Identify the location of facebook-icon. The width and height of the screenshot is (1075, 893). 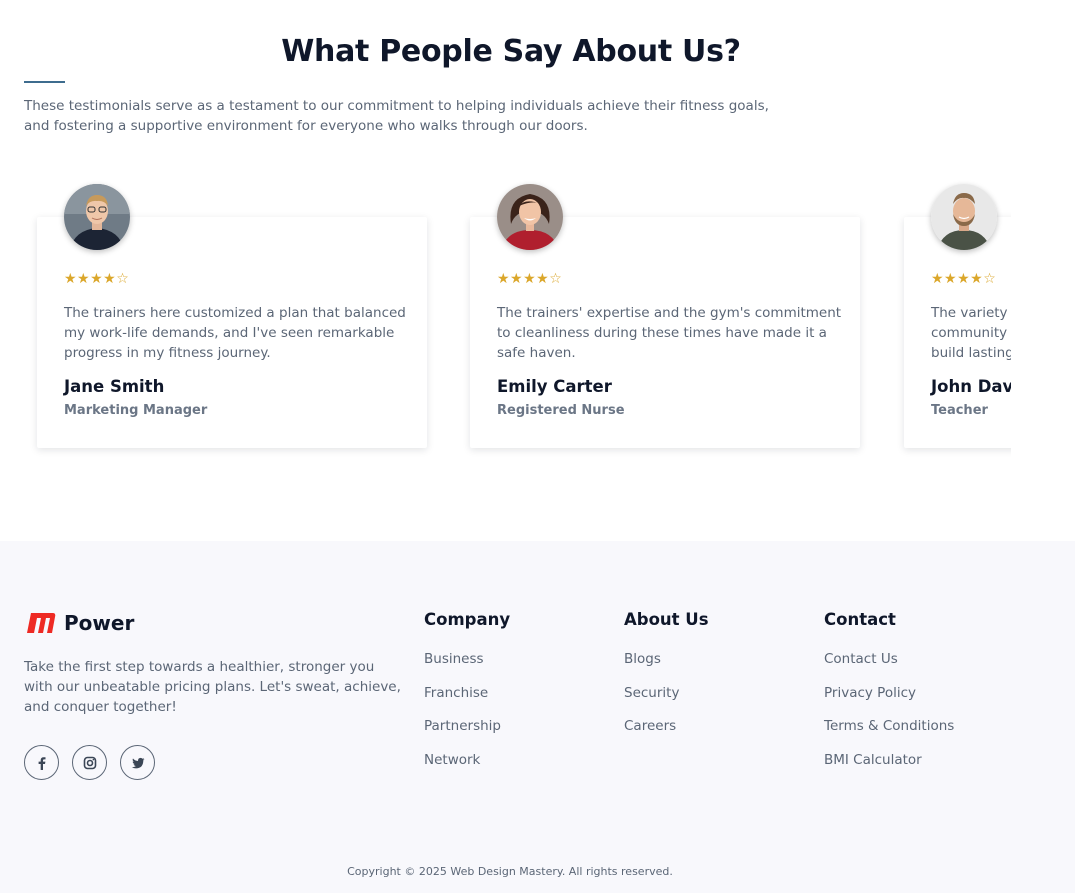
(41, 763).